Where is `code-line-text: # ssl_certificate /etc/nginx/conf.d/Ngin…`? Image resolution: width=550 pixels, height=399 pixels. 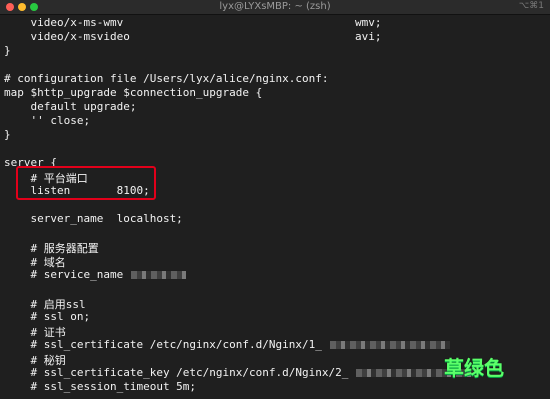 code-line-text: # ssl_certificate /etc/nginx/conf.d/Ngin… is located at coordinates (163, 344).